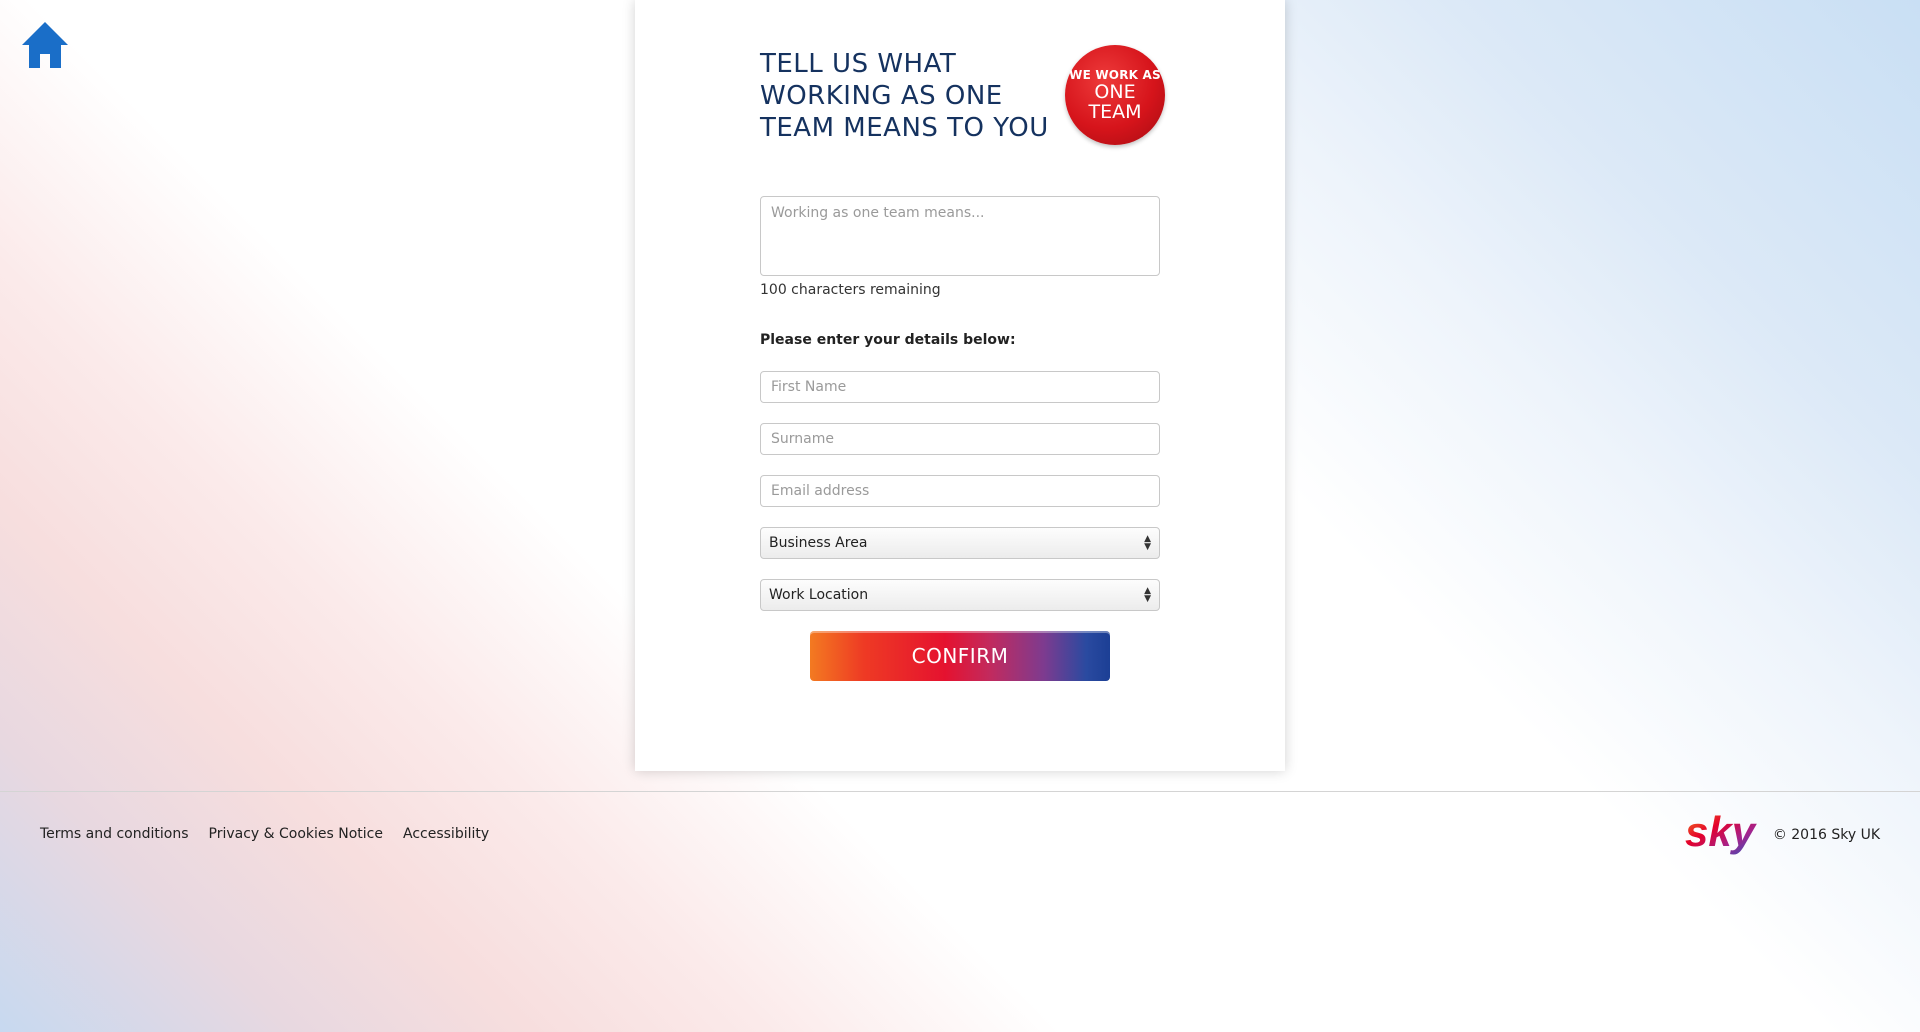 The image size is (1920, 1032). I want to click on terms-link: Terms and conditions, so click(114, 834).